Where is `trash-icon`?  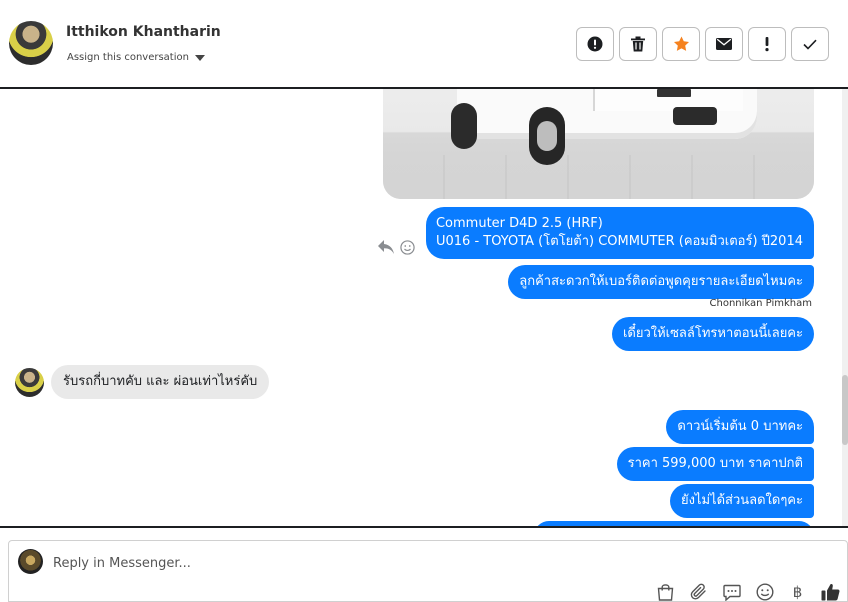
trash-icon is located at coordinates (638, 44).